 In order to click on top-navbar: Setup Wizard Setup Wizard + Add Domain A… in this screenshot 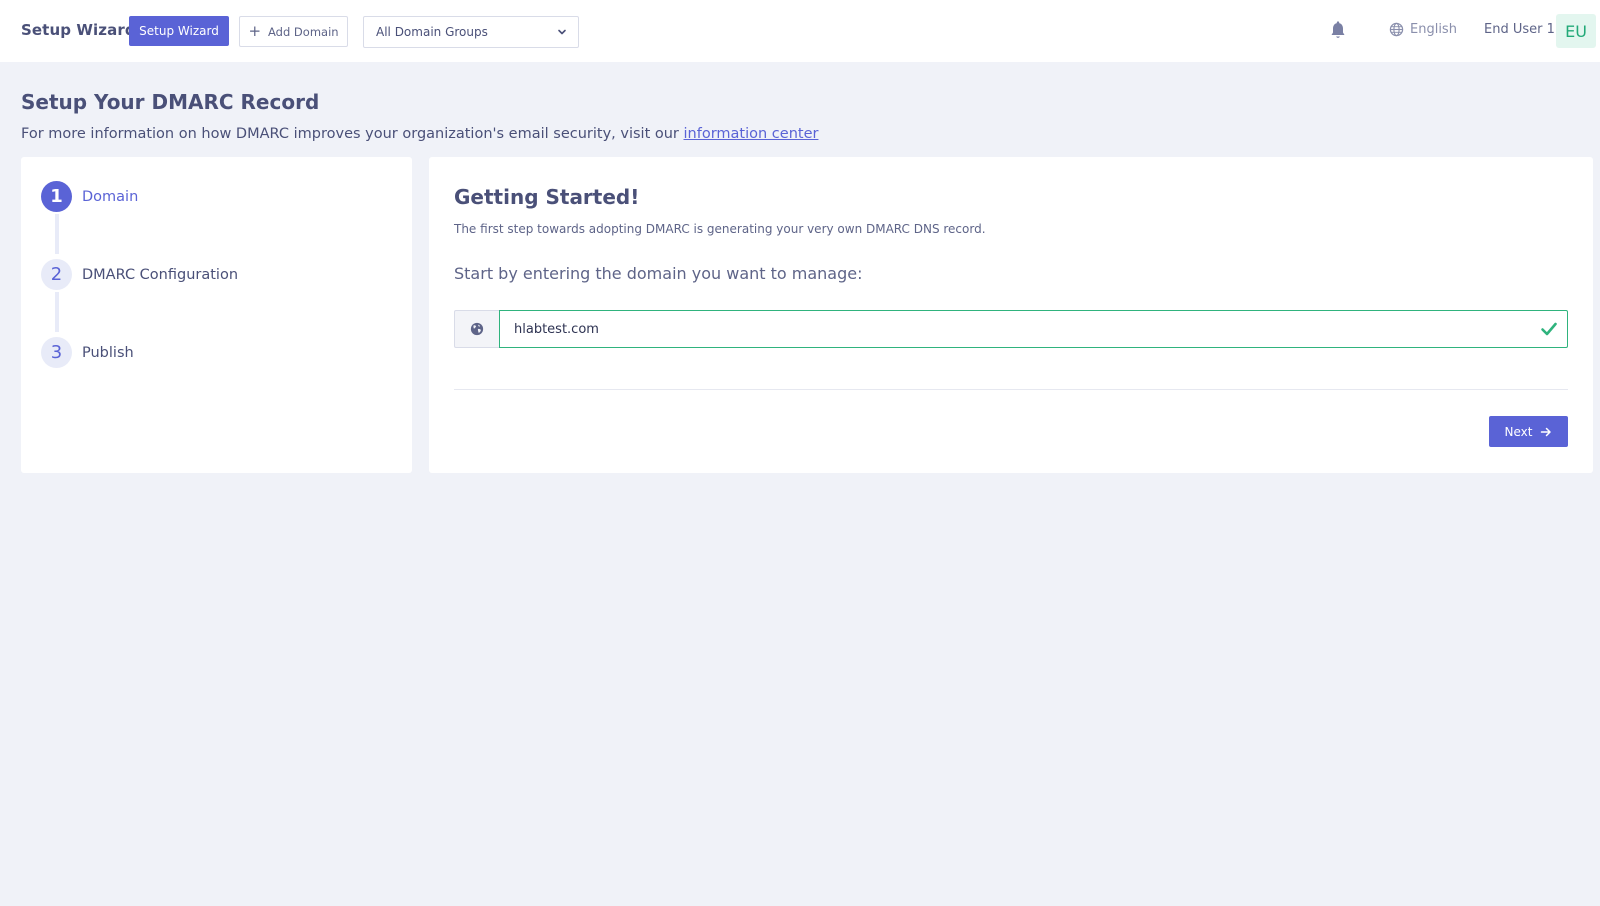, I will do `click(800, 31)`.